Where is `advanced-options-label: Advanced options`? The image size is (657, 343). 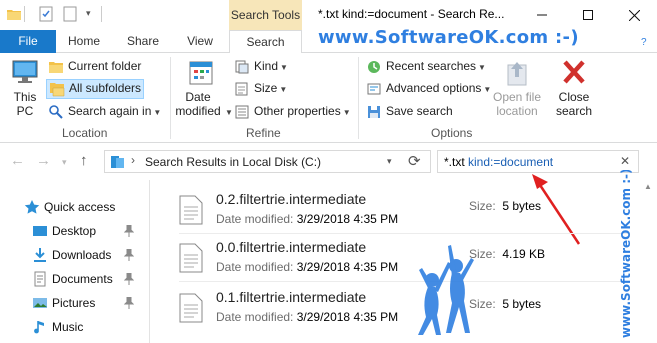
advanced-options-label: Advanced options is located at coordinates (434, 88).